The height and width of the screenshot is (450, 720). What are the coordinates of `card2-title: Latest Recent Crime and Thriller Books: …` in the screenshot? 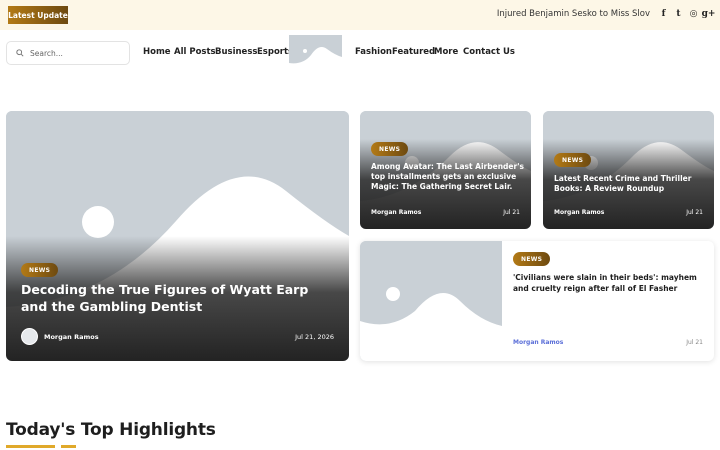 It's located at (631, 184).